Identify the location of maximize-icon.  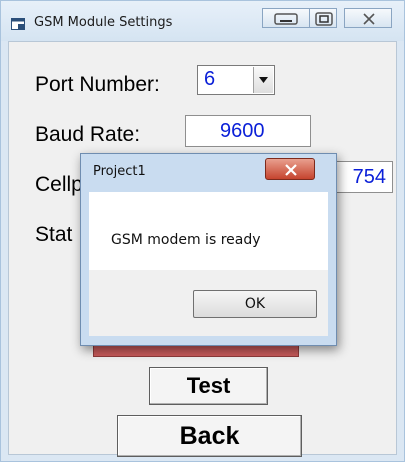
(324, 19).